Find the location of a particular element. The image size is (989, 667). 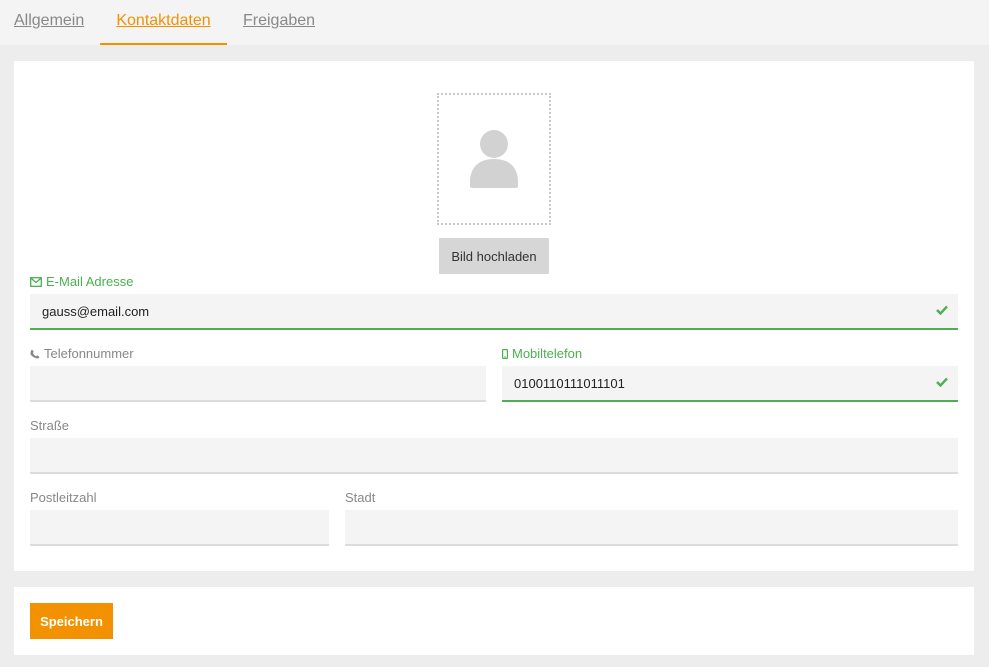

zip-field-wrapper is located at coordinates (179, 528).